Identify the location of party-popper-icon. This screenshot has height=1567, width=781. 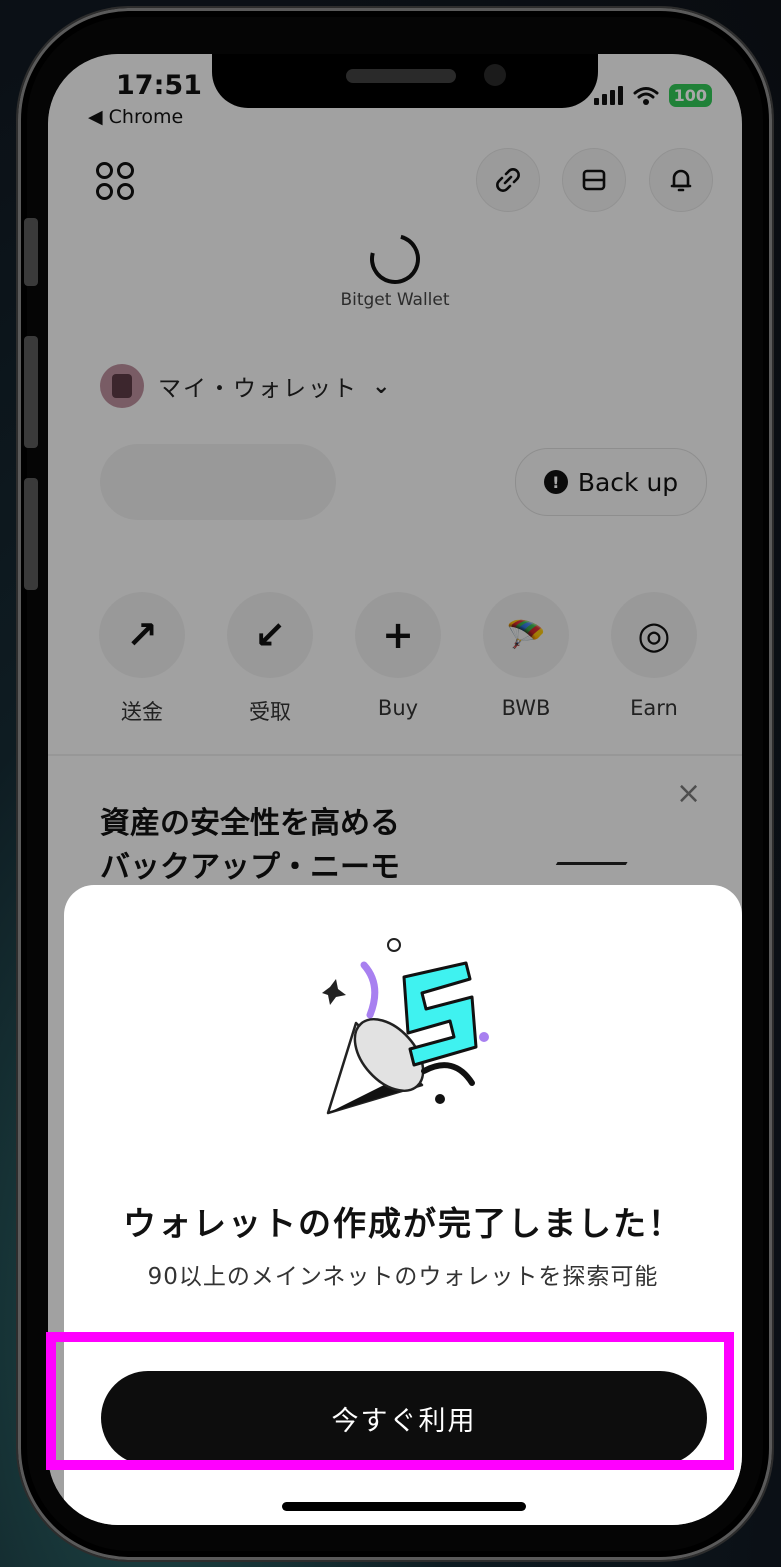
(405, 1026).